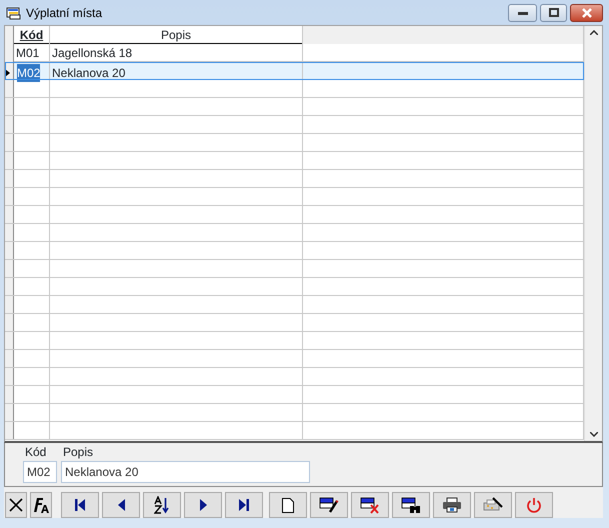 The image size is (609, 528). What do you see at coordinates (493, 505) in the screenshot?
I see `print-setup-button` at bounding box center [493, 505].